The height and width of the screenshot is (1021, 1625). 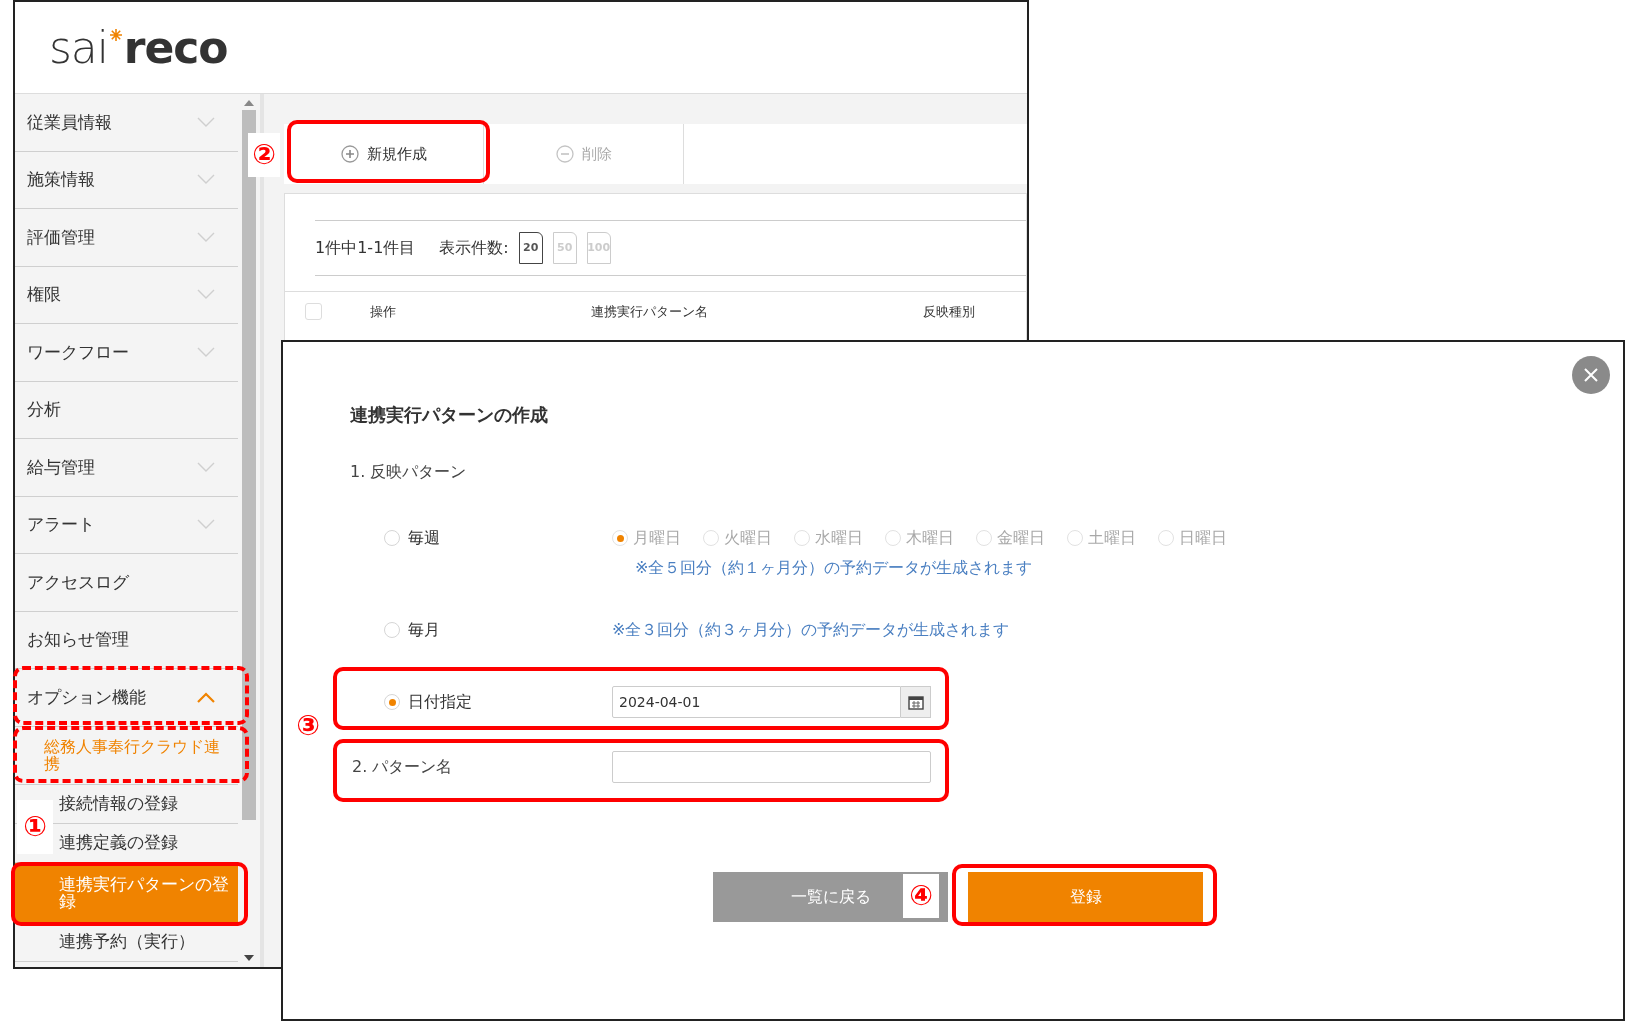 What do you see at coordinates (383, 311) in the screenshot?
I see `column-header: 操作` at bounding box center [383, 311].